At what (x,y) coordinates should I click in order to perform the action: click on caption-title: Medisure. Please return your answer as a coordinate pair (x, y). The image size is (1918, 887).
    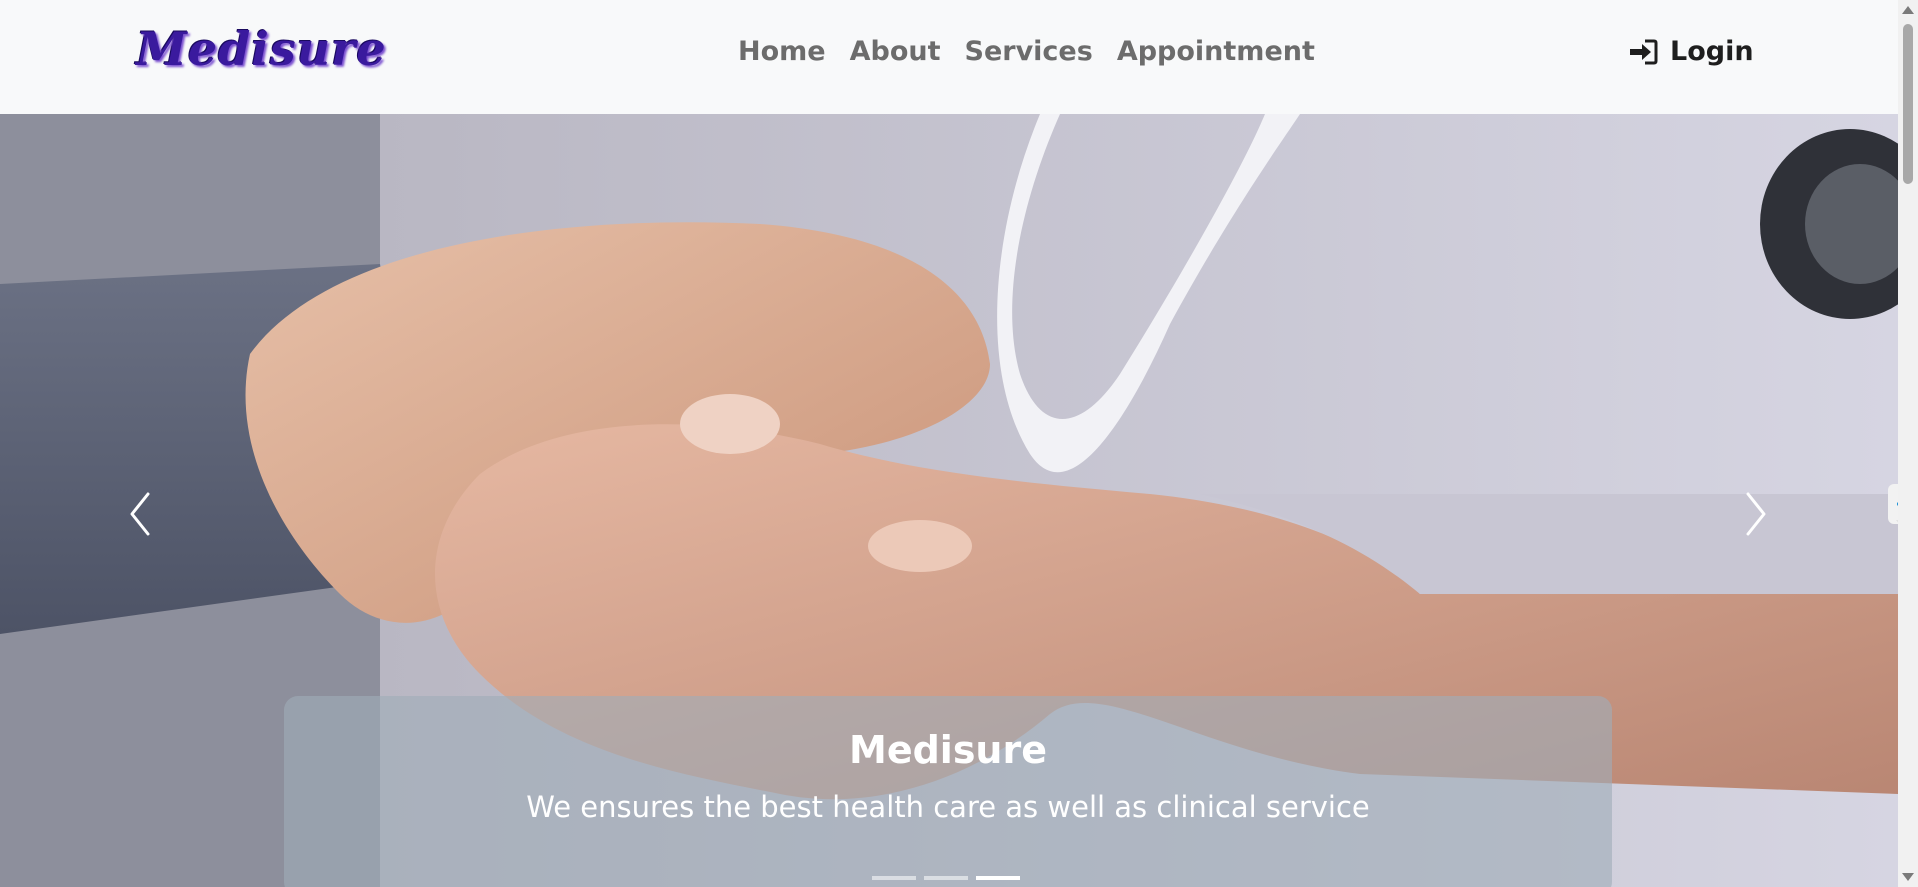
    Looking at the image, I should click on (948, 750).